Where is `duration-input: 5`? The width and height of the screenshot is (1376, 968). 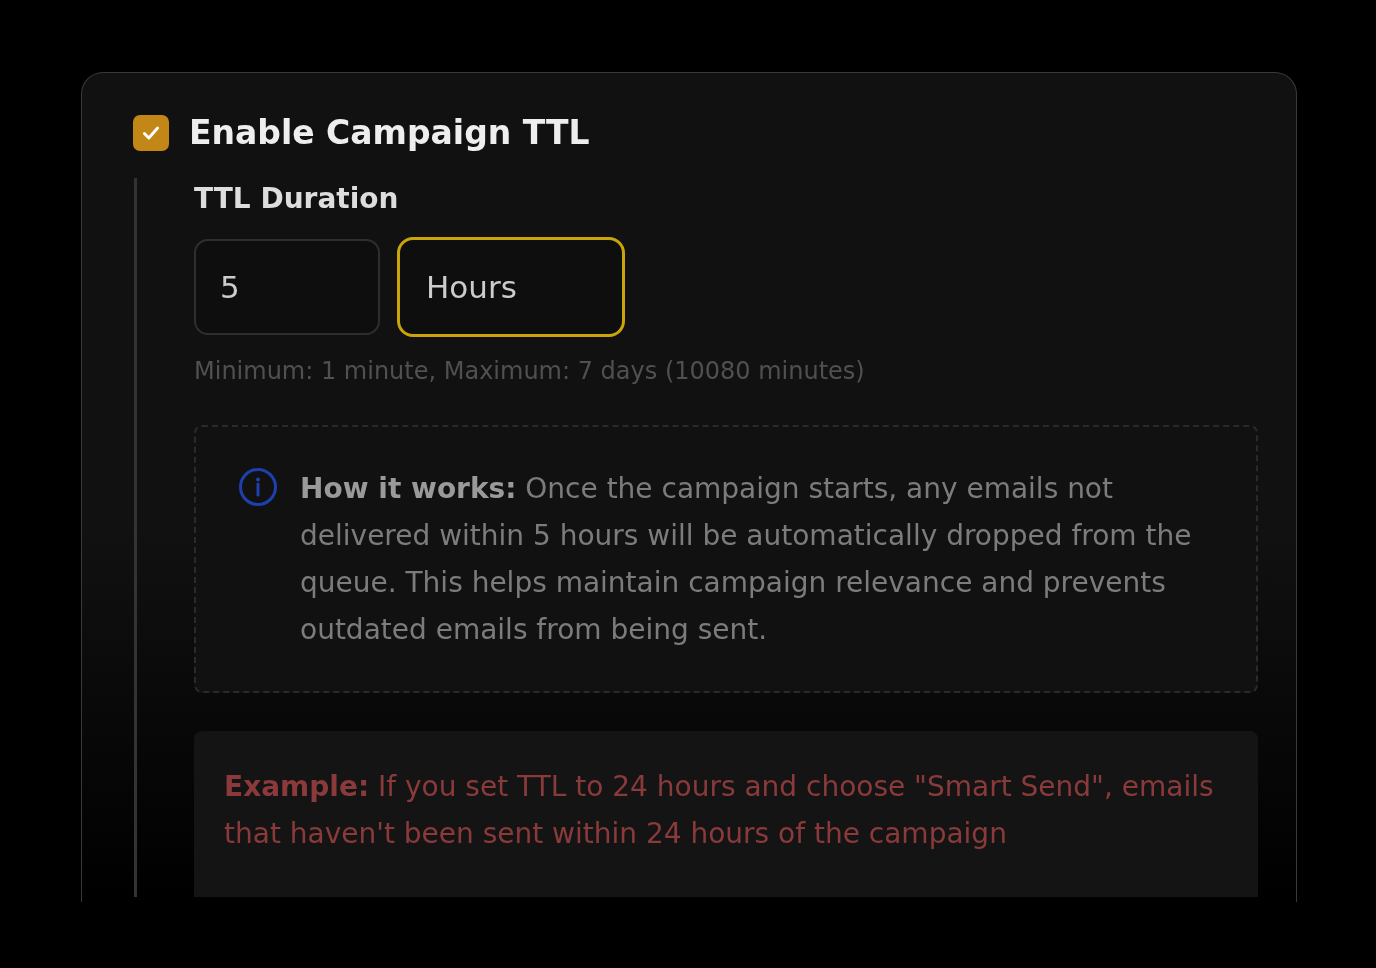
duration-input: 5 is located at coordinates (287, 287).